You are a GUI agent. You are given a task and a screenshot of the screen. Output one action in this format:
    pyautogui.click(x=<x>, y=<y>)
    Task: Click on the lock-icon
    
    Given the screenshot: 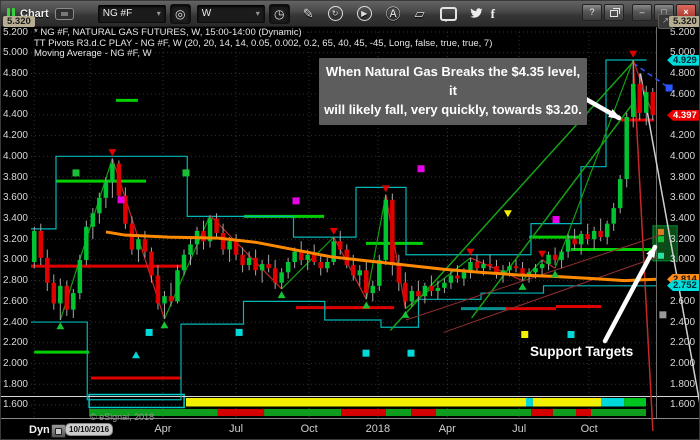 What is the action you would take?
    pyautogui.click(x=58, y=431)
    